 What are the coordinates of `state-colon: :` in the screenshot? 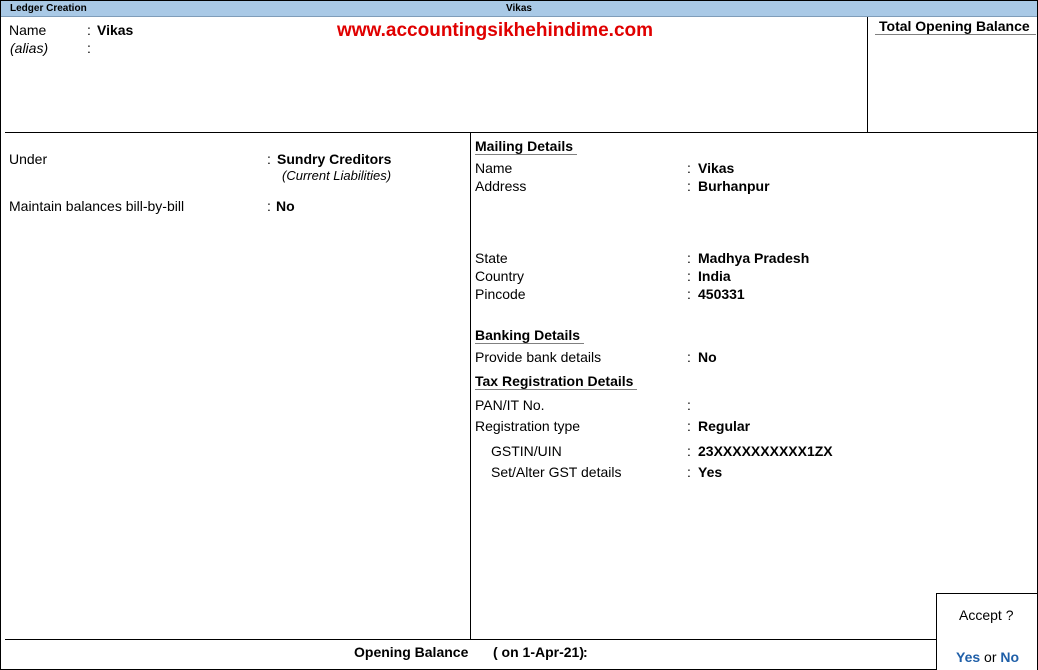 It's located at (689, 258).